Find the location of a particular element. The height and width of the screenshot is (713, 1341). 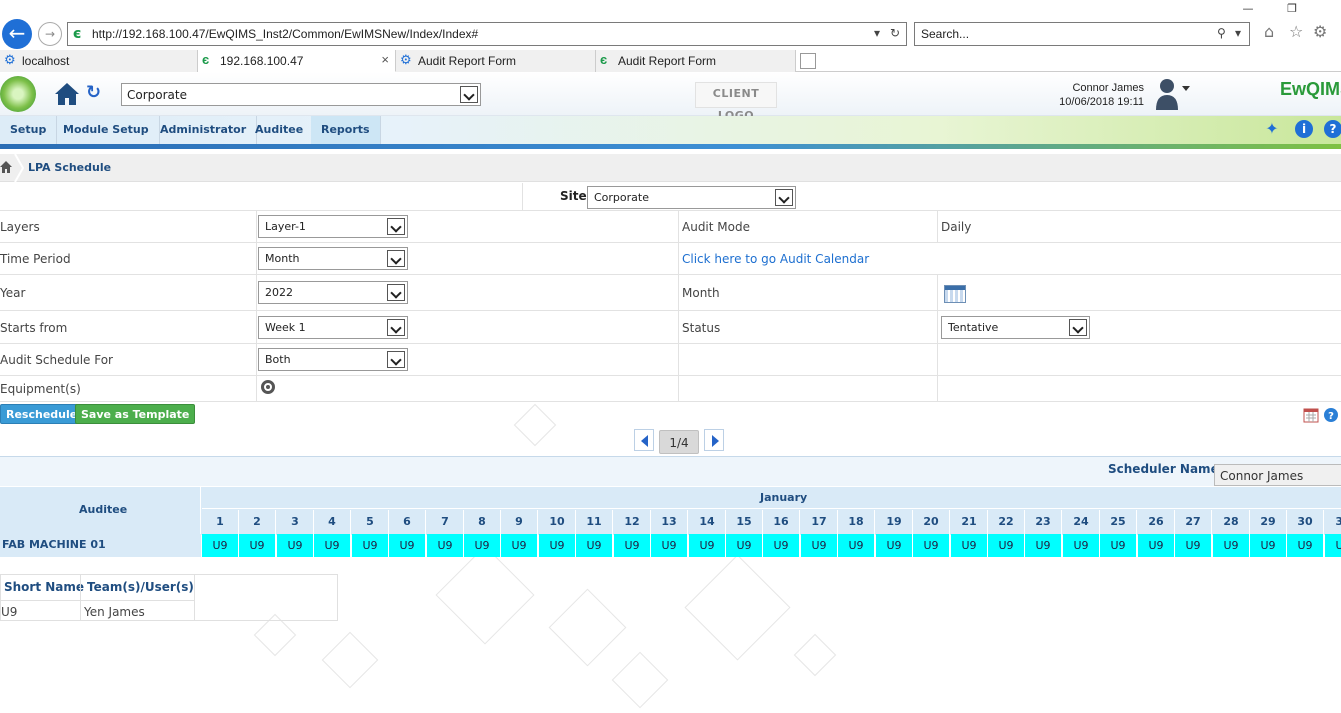

minimize-icon: — is located at coordinates (1248, 9).